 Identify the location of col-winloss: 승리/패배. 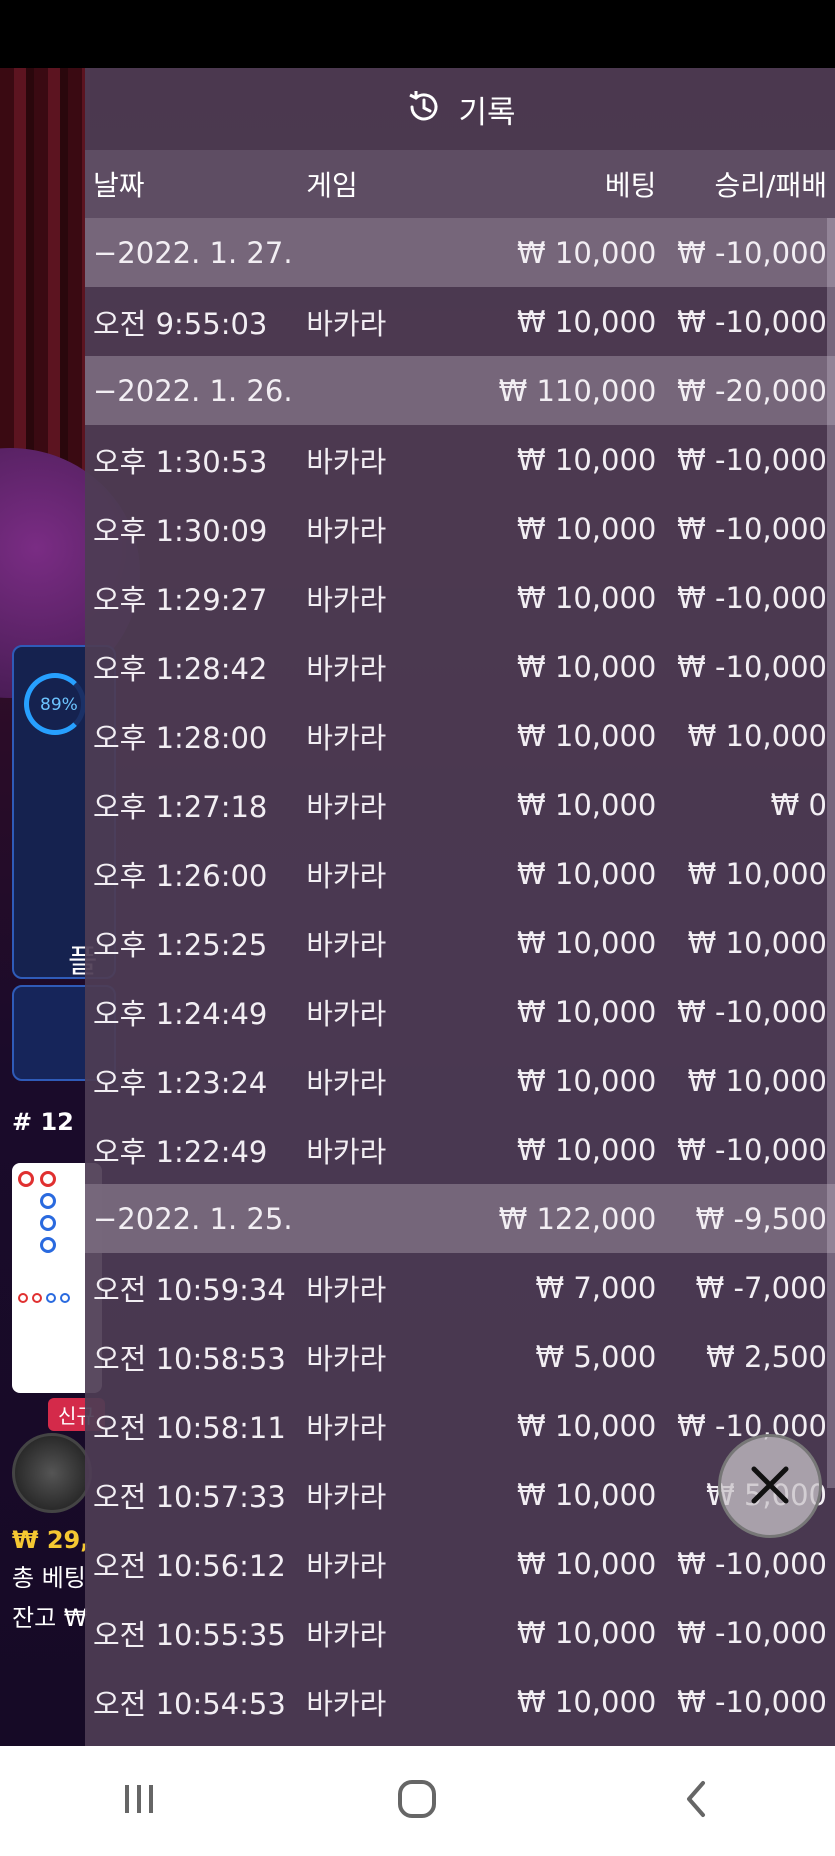
(770, 185).